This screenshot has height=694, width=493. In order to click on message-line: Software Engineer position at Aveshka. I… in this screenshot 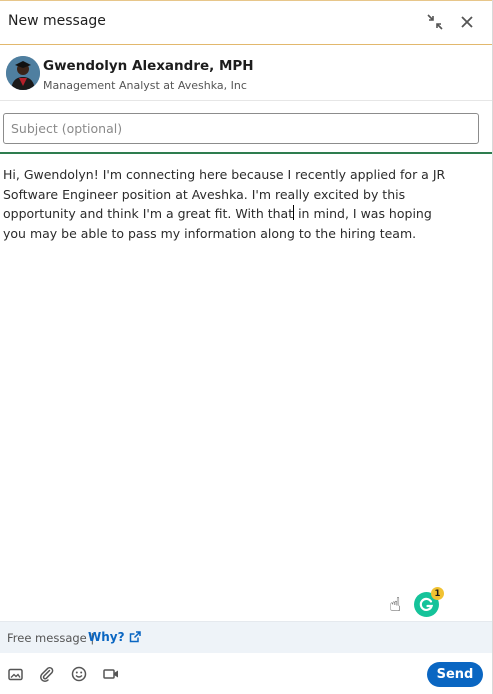, I will do `click(204, 194)`.